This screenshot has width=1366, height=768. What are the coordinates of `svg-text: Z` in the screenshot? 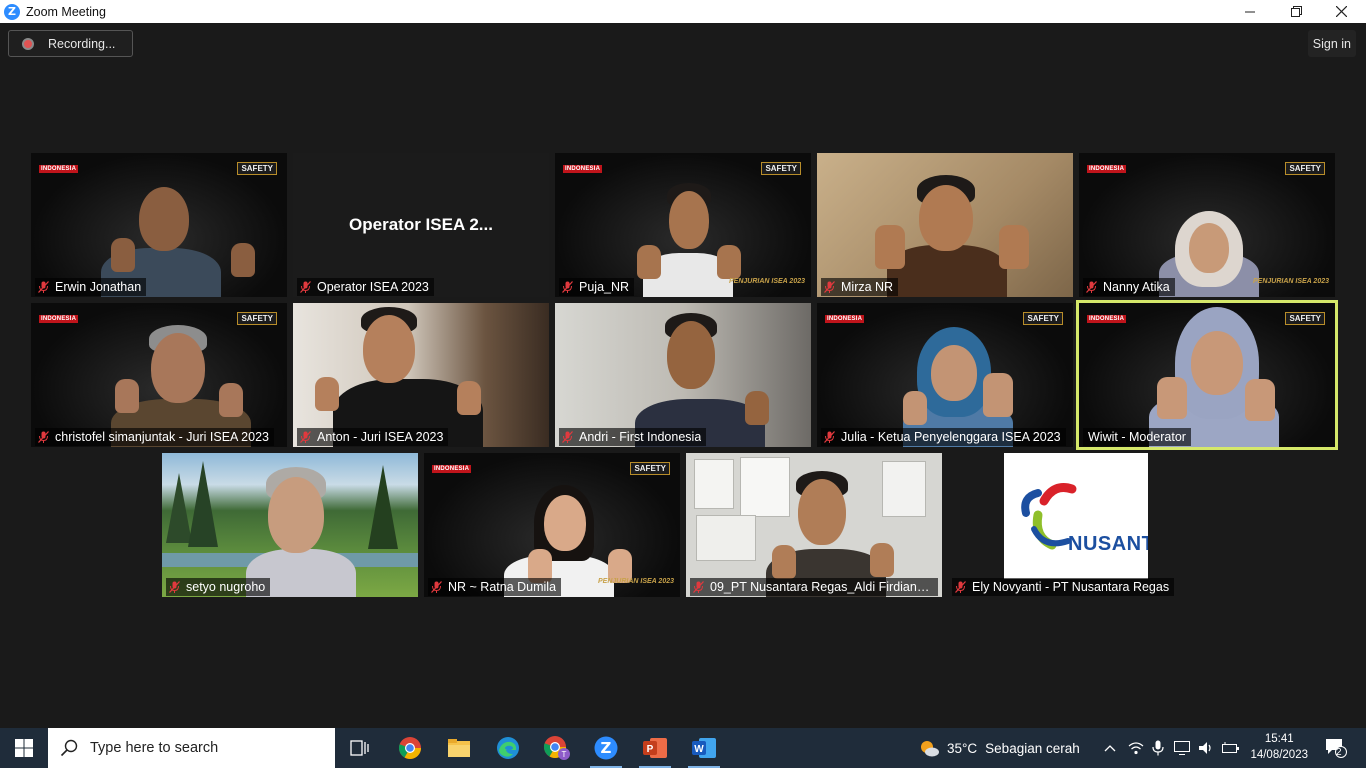 It's located at (606, 748).